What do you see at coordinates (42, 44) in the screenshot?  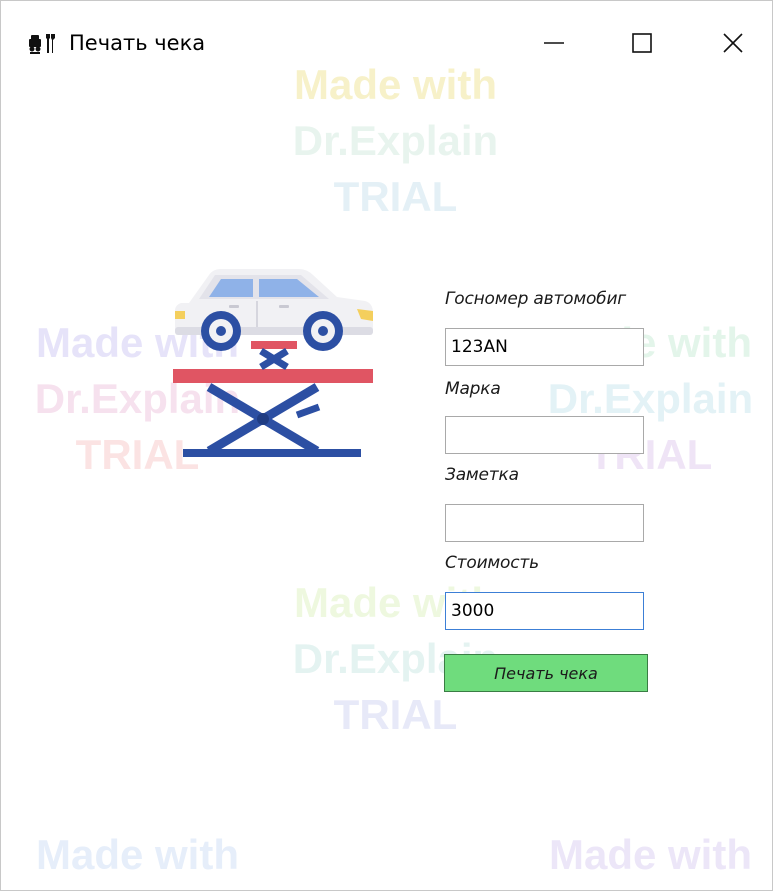 I see `car-service-icon` at bounding box center [42, 44].